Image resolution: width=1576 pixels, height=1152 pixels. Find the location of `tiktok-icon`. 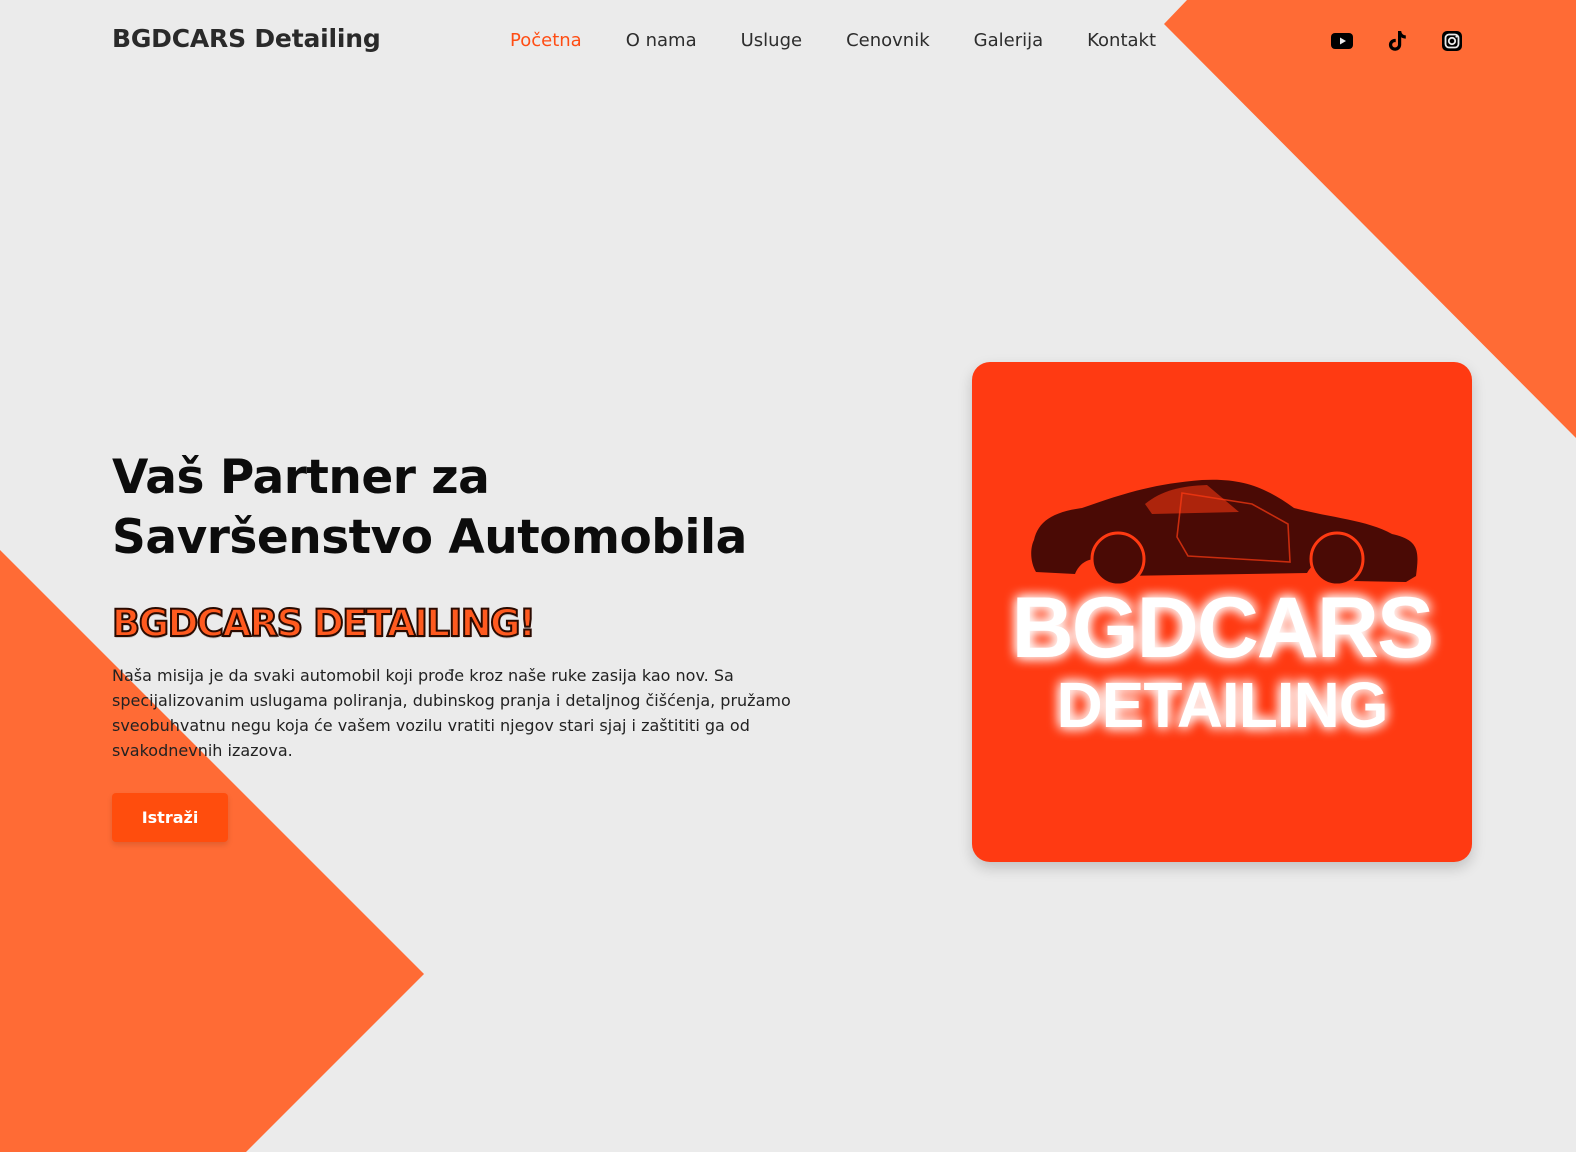

tiktok-icon is located at coordinates (1397, 41).